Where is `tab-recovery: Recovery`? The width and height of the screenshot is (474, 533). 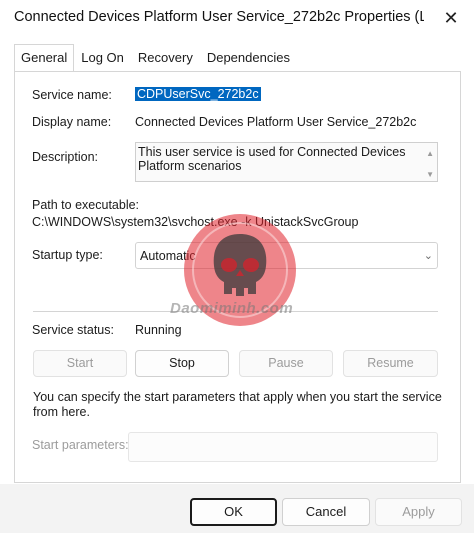
tab-recovery: Recovery is located at coordinates (165, 57).